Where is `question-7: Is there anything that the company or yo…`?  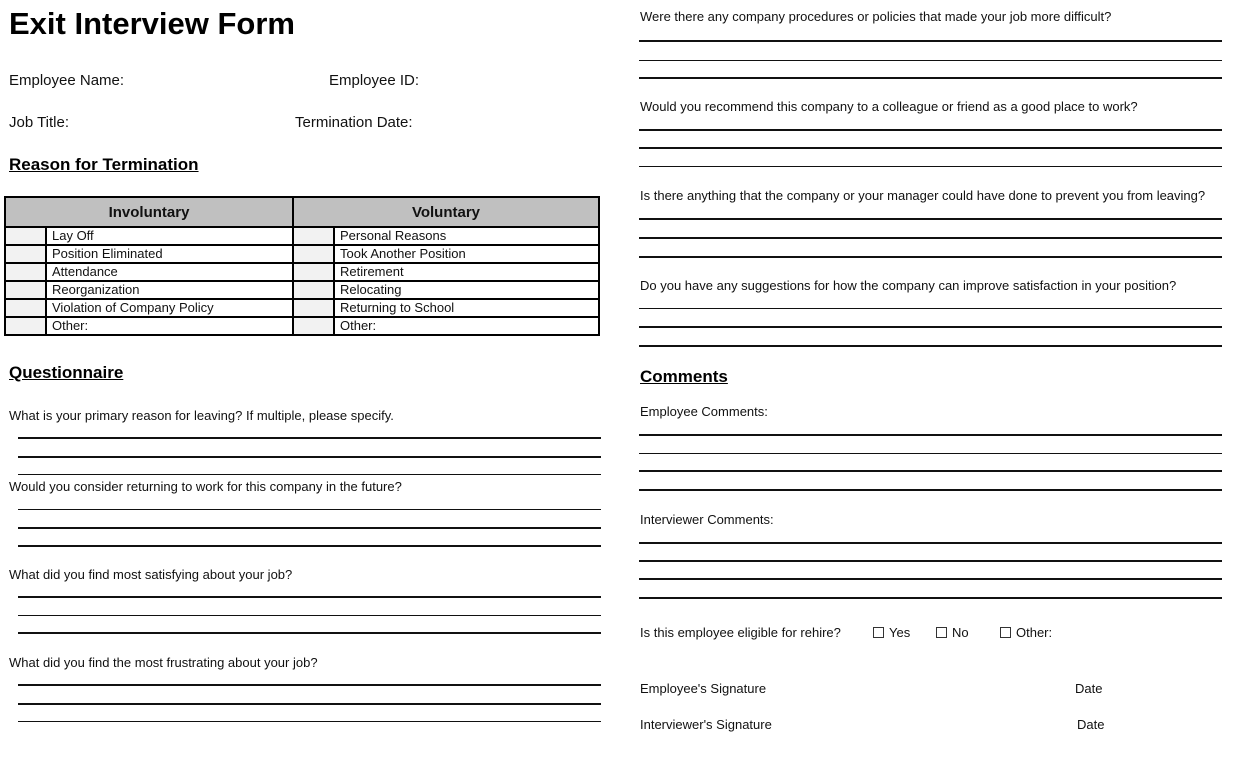 question-7: Is there anything that the company or yo… is located at coordinates (923, 195).